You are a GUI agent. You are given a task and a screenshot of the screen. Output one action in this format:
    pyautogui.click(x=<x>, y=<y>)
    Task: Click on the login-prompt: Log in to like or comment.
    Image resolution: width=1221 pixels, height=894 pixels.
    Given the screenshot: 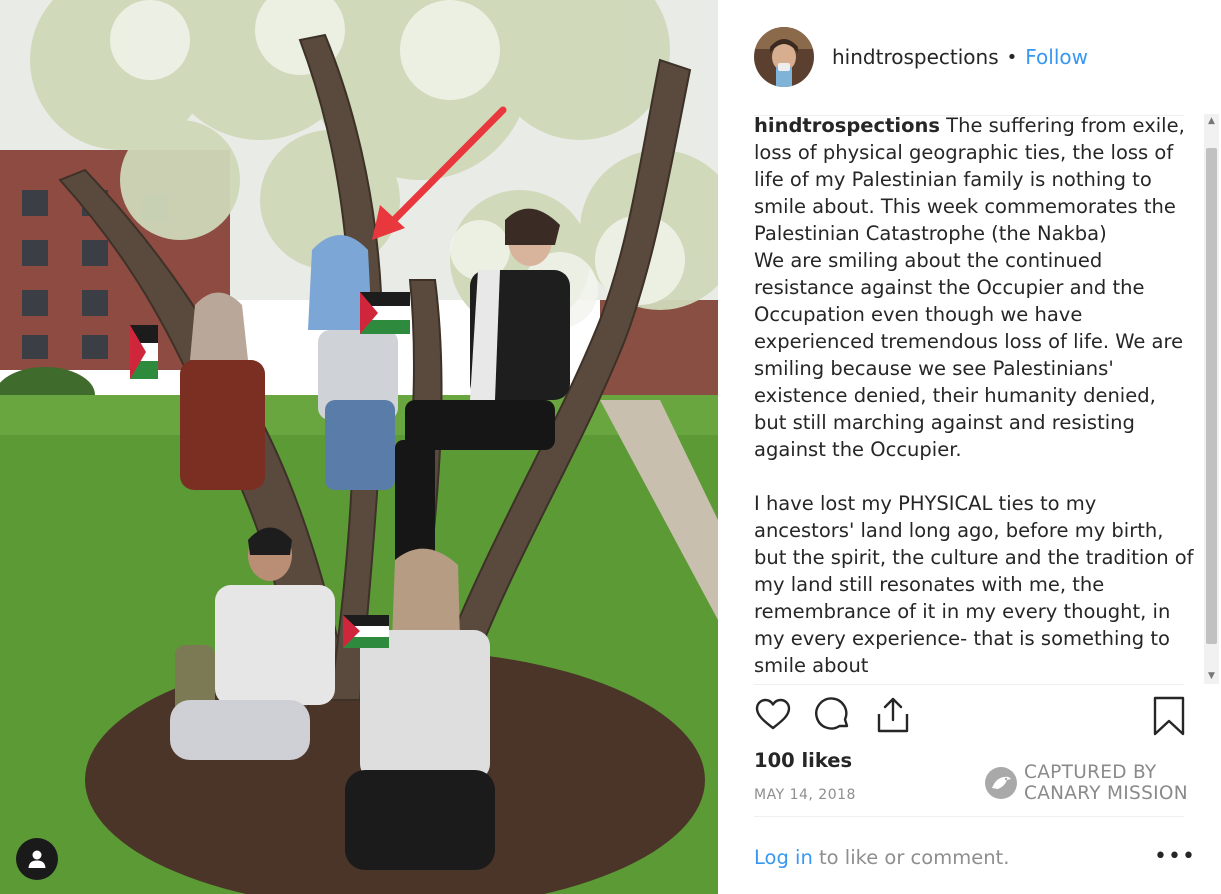 What is the action you would take?
    pyautogui.click(x=881, y=857)
    